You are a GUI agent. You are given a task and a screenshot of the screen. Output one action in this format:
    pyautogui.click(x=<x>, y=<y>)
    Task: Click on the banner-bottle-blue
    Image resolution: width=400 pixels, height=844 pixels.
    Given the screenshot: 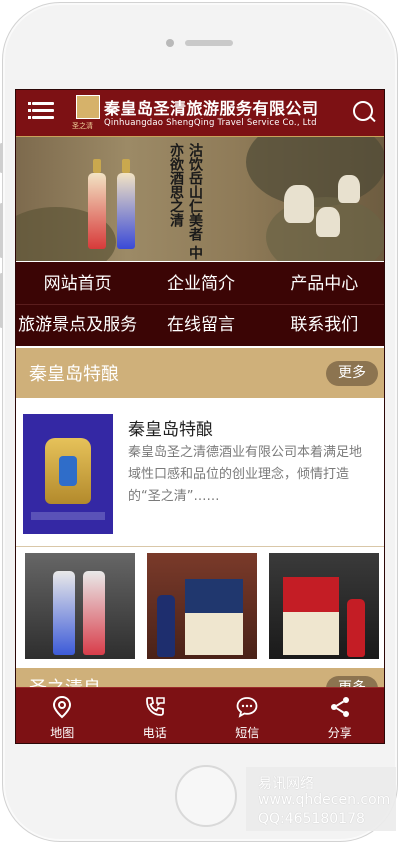 What is the action you would take?
    pyautogui.click(x=126, y=204)
    